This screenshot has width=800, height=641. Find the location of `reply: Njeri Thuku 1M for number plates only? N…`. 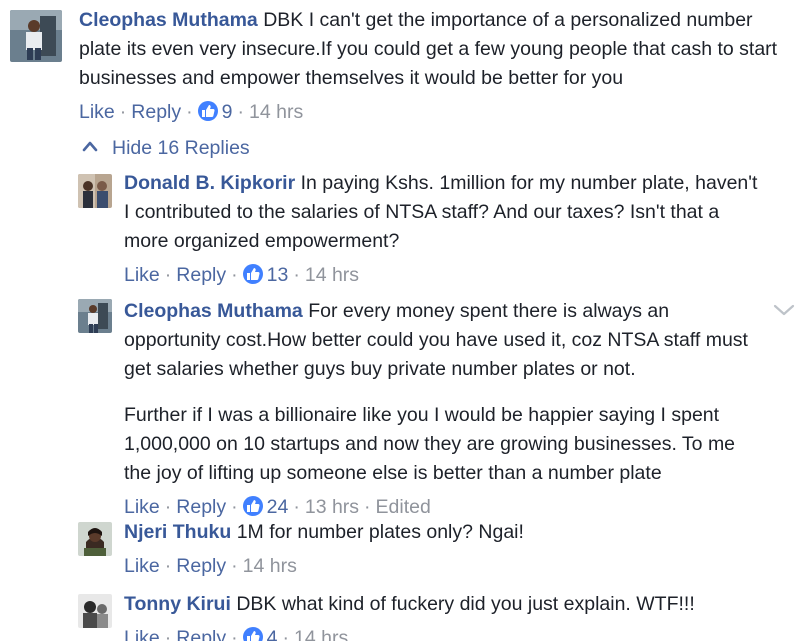

reply: Njeri Thuku 1M for number plates only? N… is located at coordinates (444, 549).